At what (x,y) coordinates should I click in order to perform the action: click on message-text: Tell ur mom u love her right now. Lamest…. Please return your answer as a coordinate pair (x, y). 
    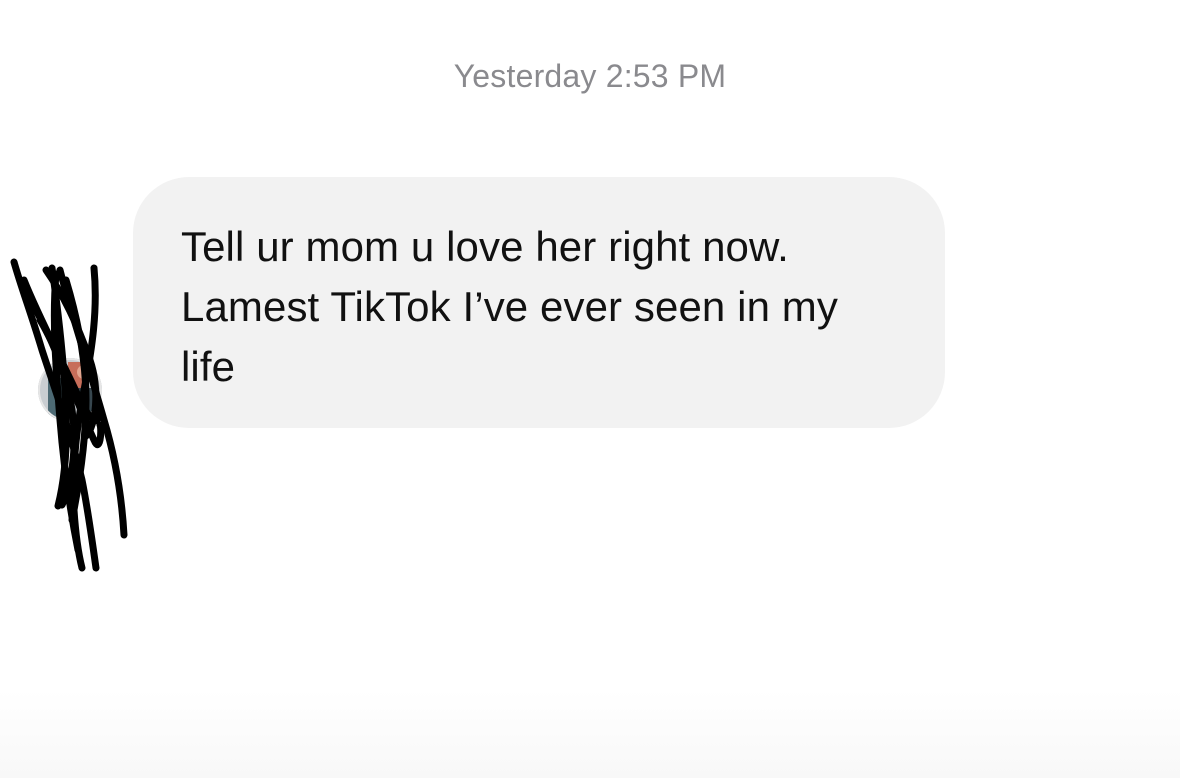
    Looking at the image, I should click on (509, 306).